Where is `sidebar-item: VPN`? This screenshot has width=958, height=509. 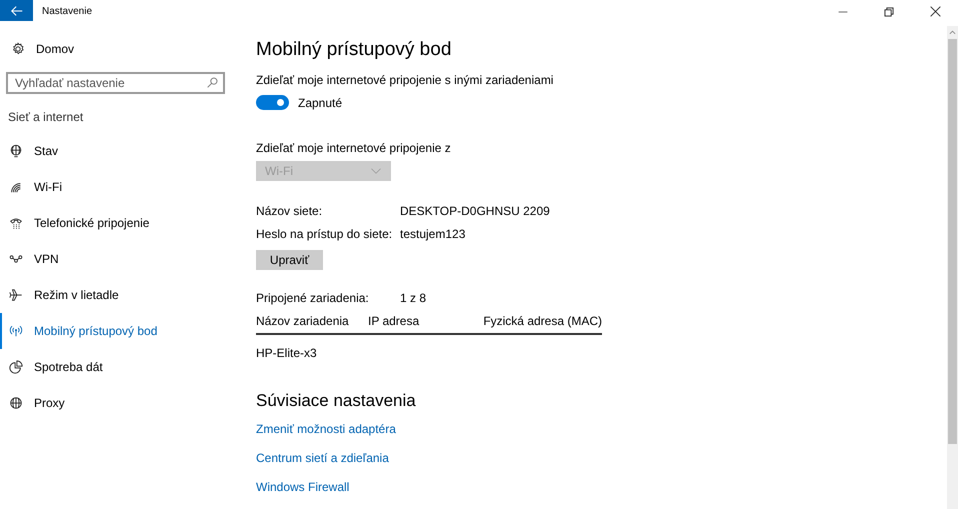
sidebar-item: VPN is located at coordinates (120, 259).